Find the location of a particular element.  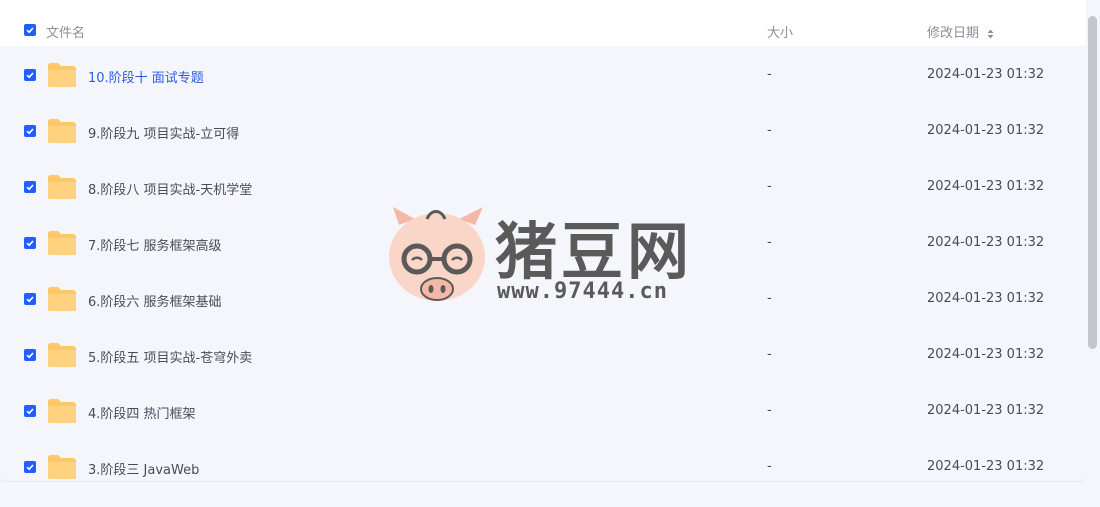

file-name-link: 10.阶段十 面试专题 is located at coordinates (146, 76).